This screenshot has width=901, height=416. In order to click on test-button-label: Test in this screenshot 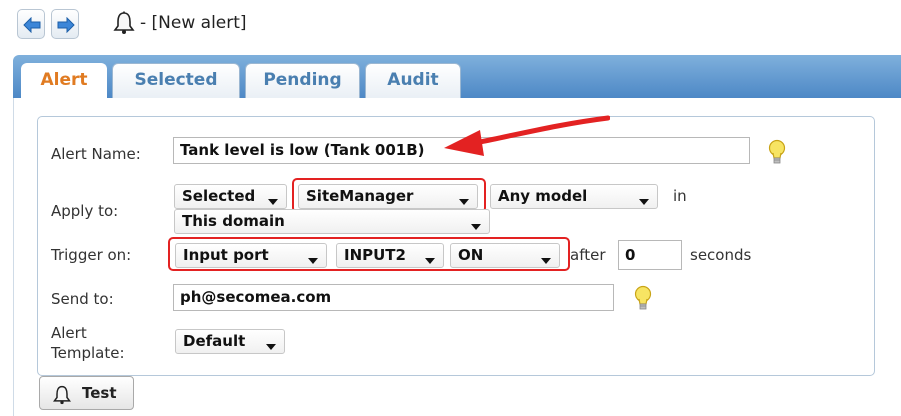, I will do `click(99, 393)`.